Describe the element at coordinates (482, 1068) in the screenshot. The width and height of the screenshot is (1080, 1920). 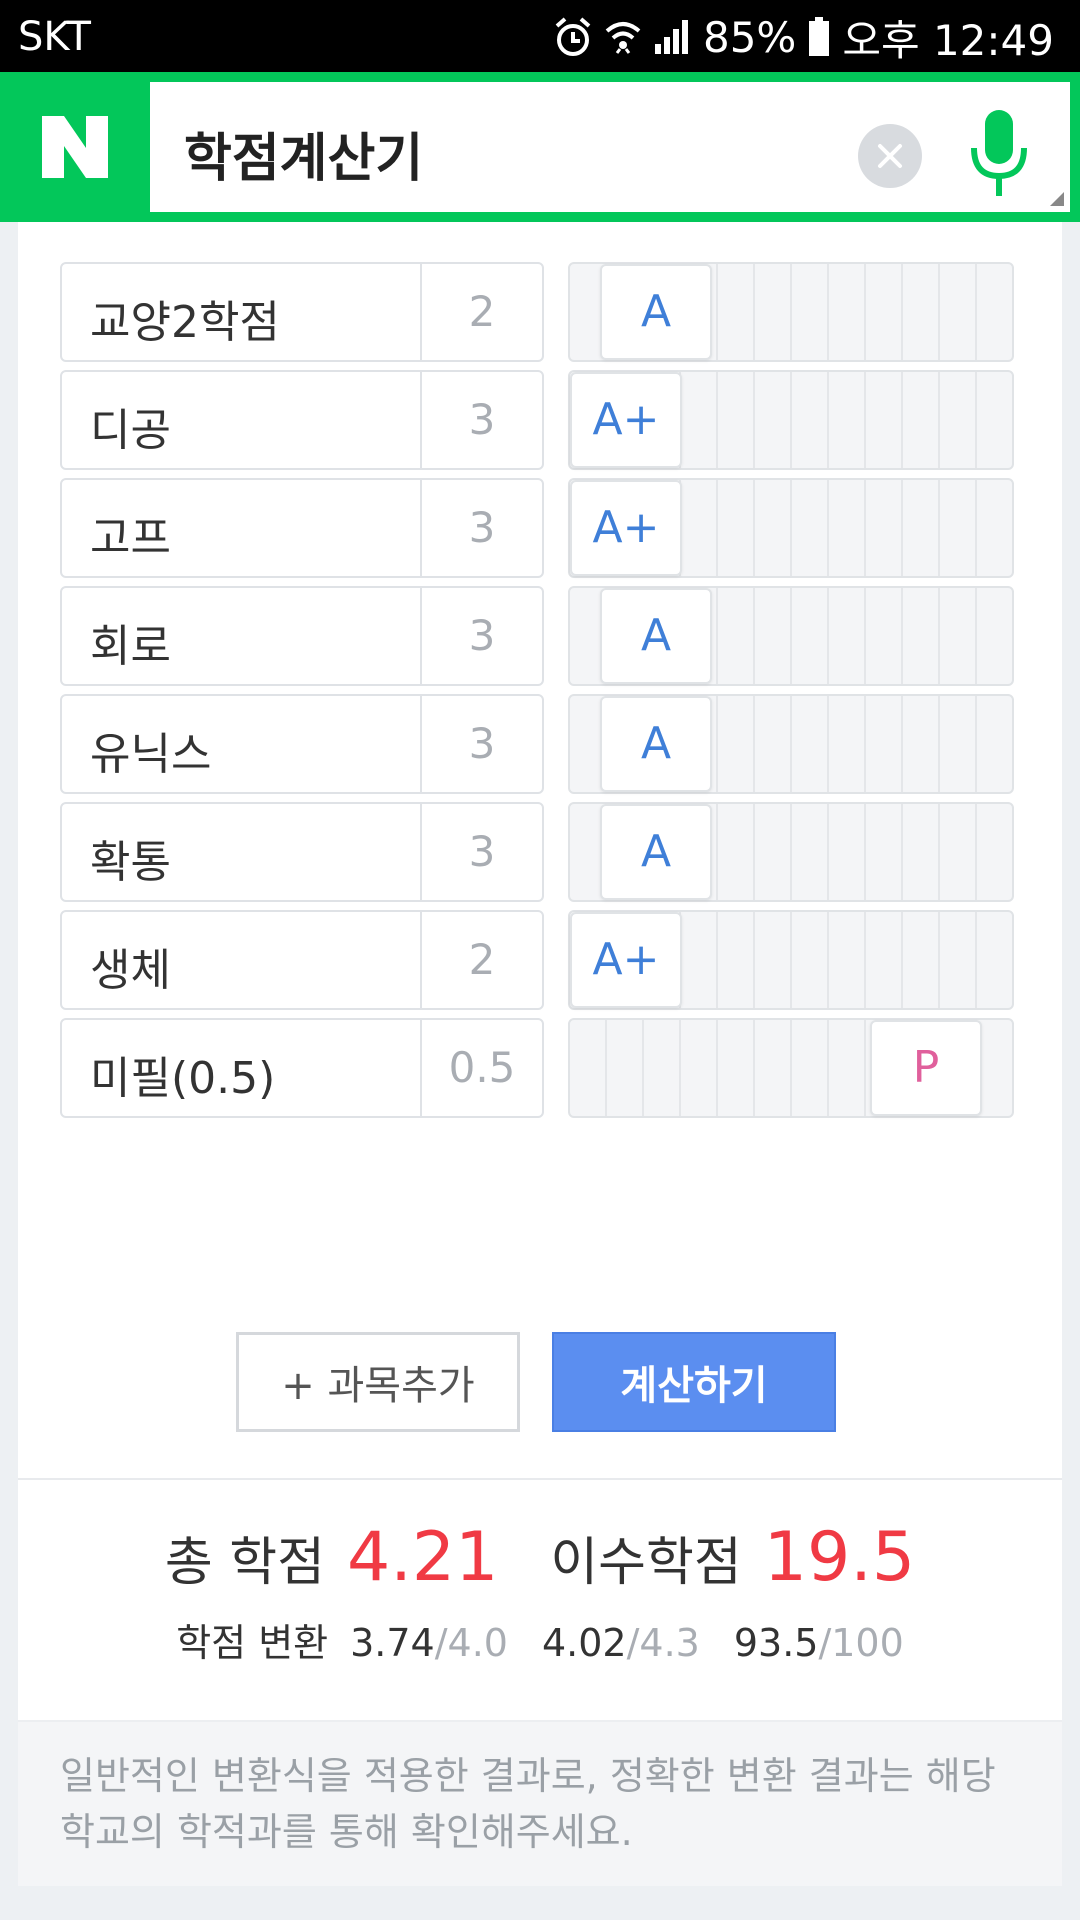
I see `credit-input: 0.5` at that location.